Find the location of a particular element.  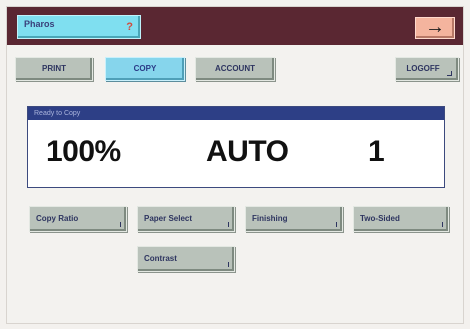

finishing-label: Finishing is located at coordinates (270, 218).